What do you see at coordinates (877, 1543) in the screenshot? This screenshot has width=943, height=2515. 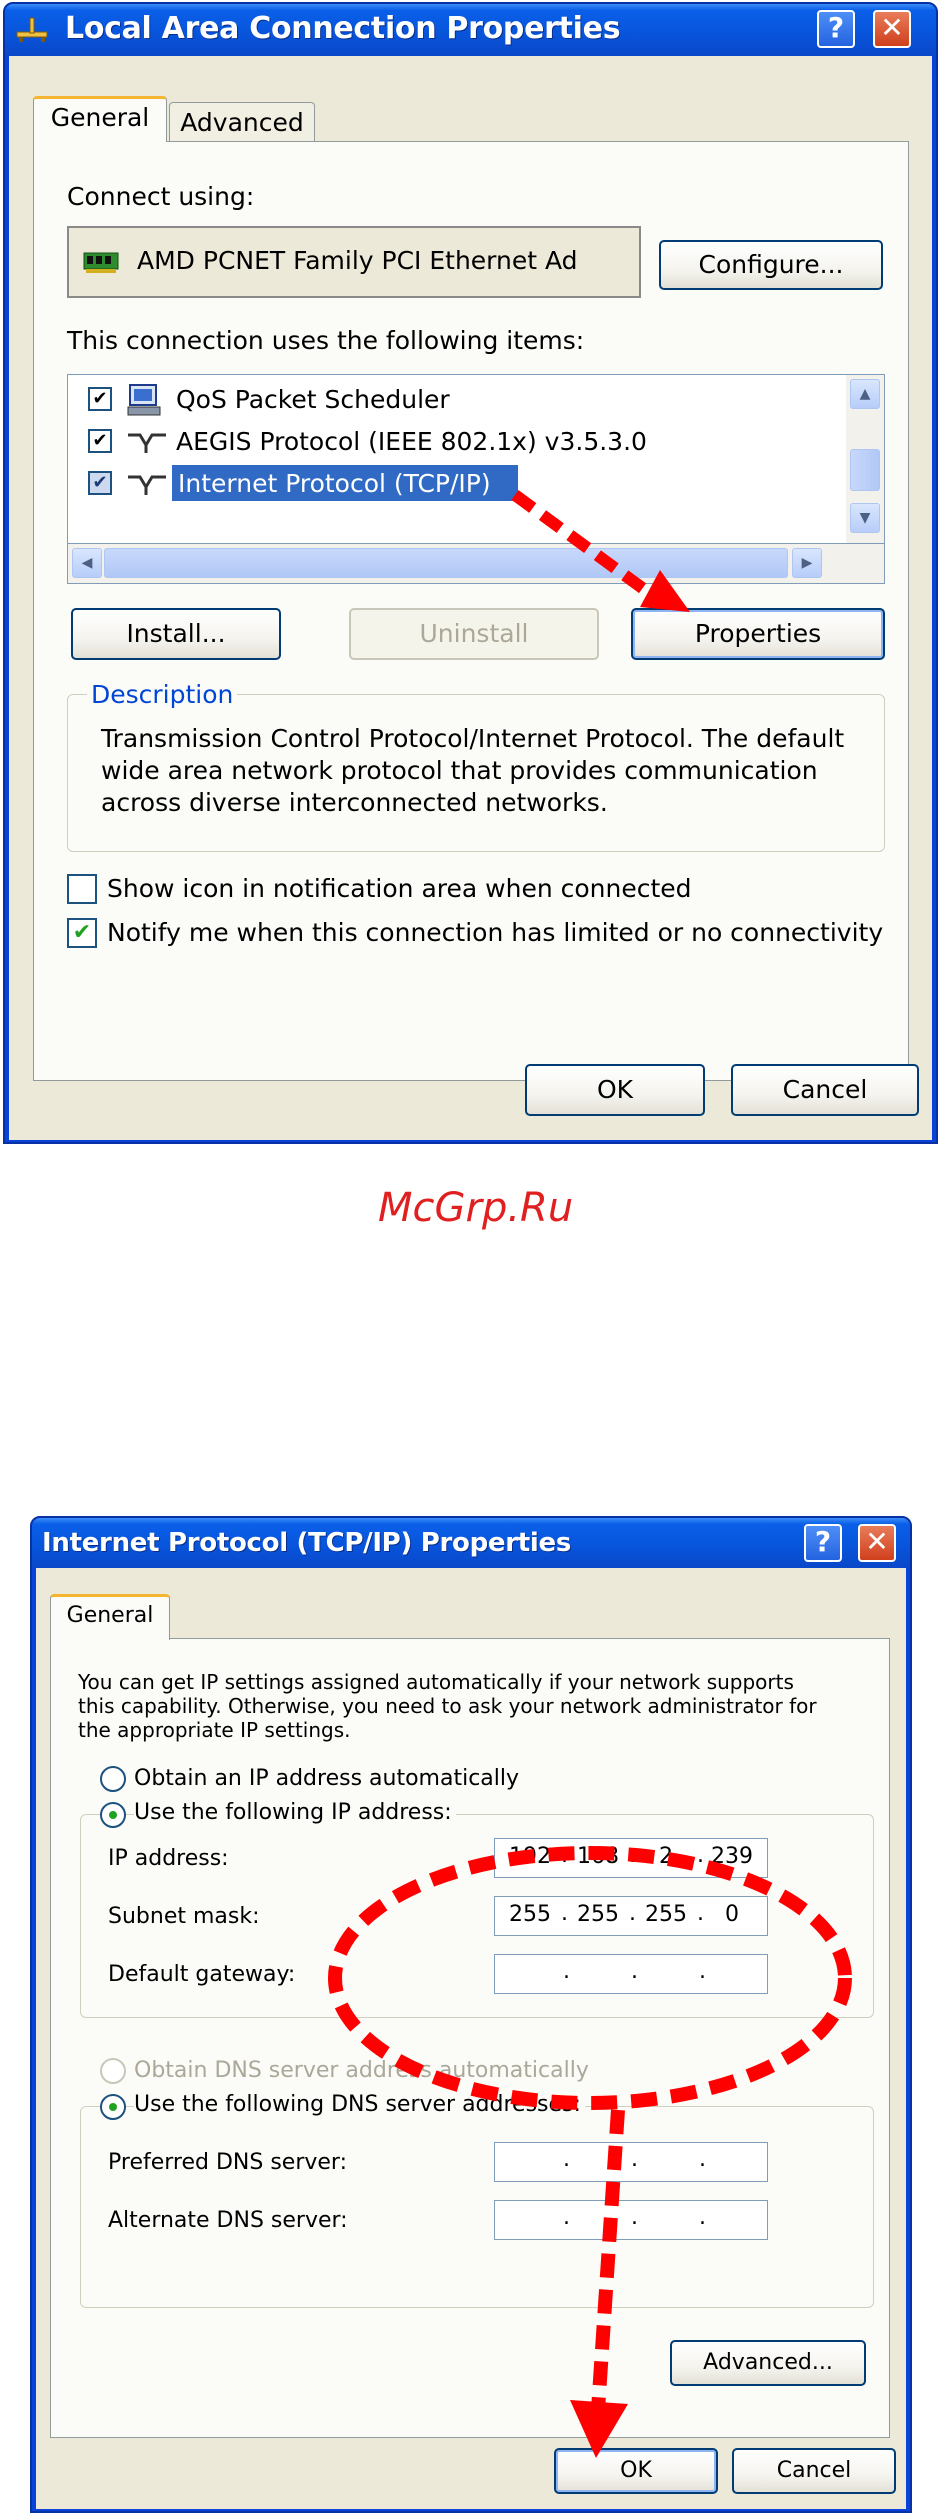 I see `close-button: ✕` at bounding box center [877, 1543].